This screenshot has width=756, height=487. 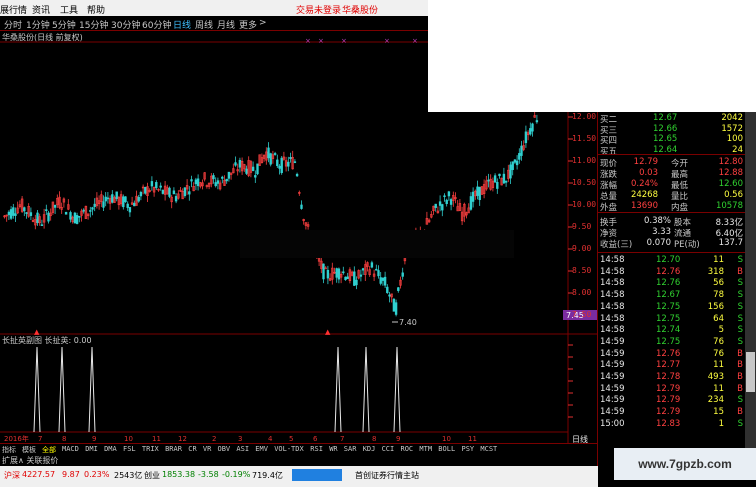 I want to click on indicator-tab: VOL-TDX, so click(x=289, y=449).